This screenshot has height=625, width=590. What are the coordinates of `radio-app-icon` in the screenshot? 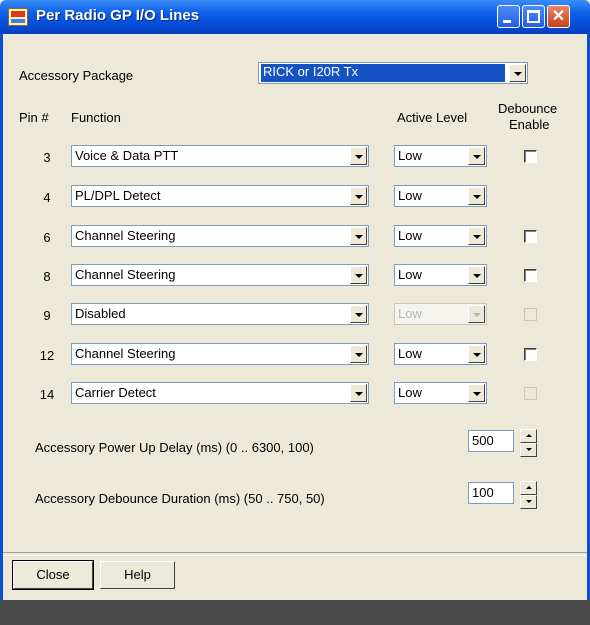 It's located at (18, 17).